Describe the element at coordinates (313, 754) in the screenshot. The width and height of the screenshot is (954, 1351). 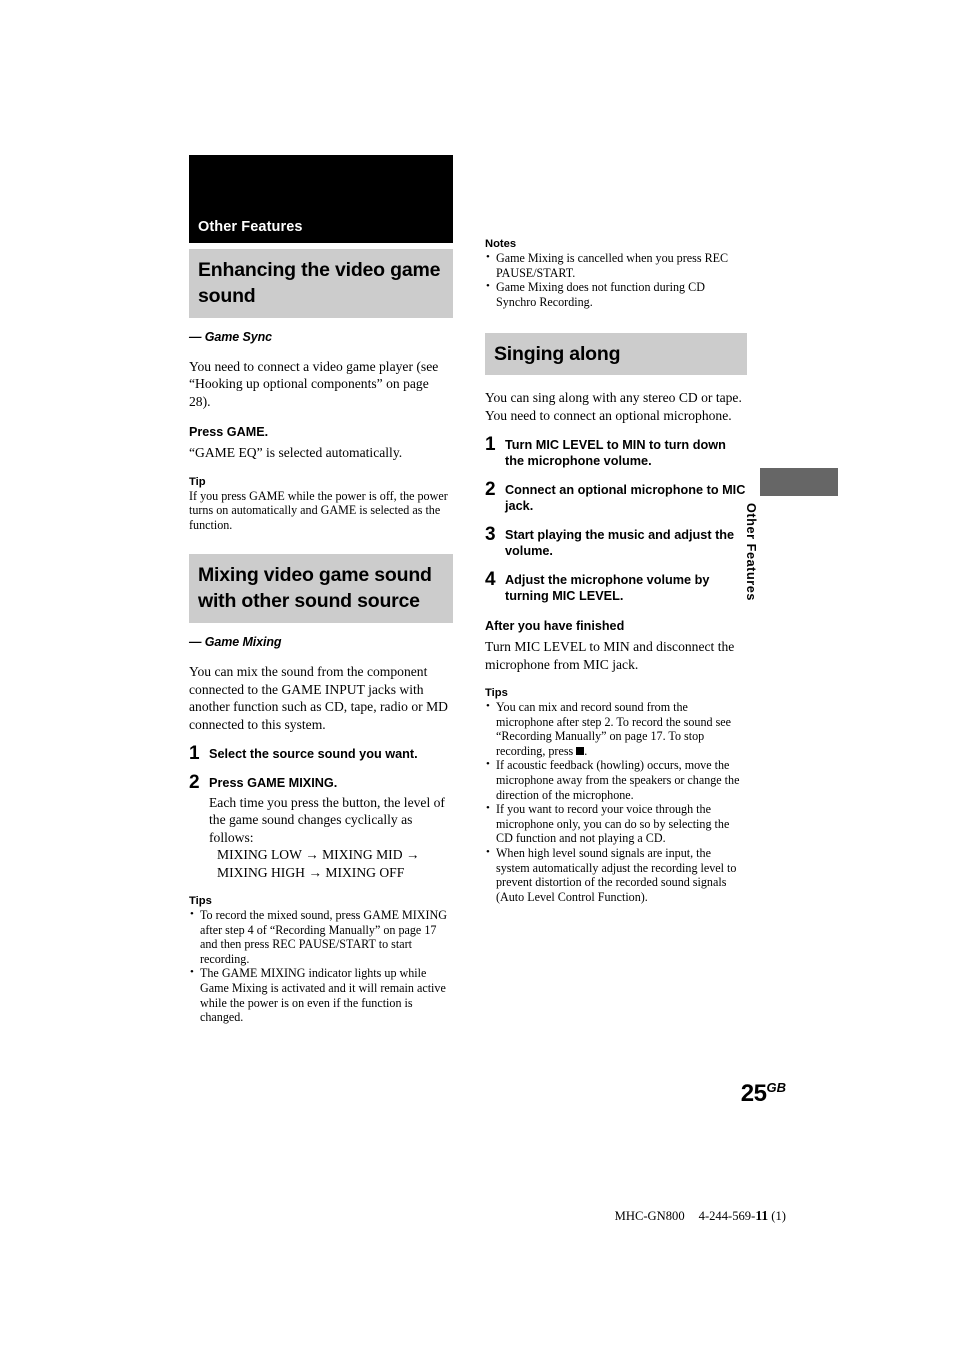
I see `step-title: Select the source sound you want.` at that location.